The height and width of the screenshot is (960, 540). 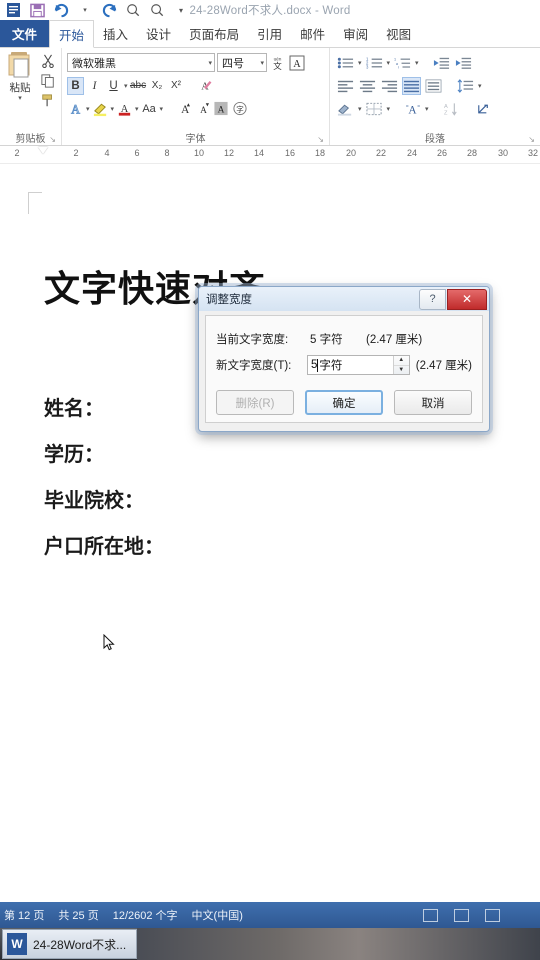 I want to click on justify-icon, so click(x=411, y=86).